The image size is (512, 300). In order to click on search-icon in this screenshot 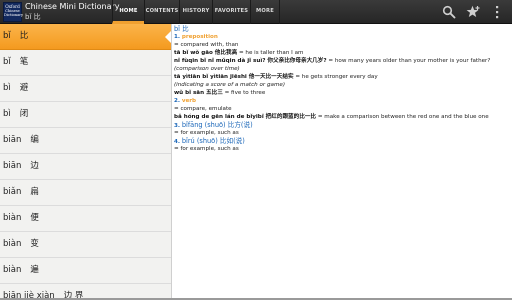, I will do `click(449, 12)`.